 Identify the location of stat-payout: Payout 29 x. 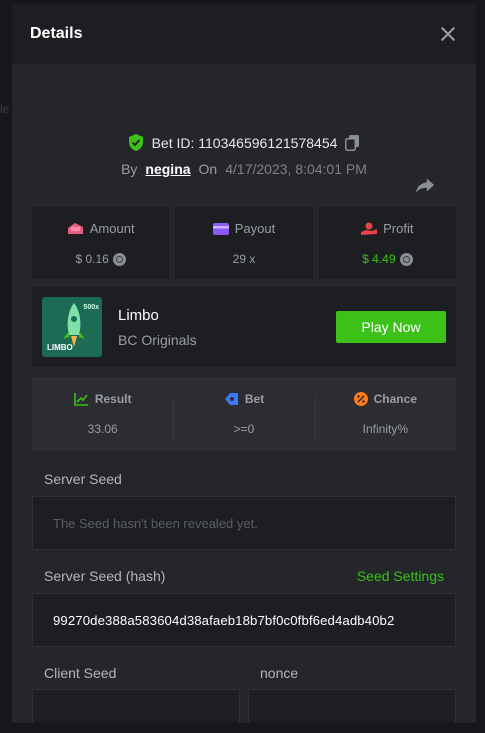
(244, 243).